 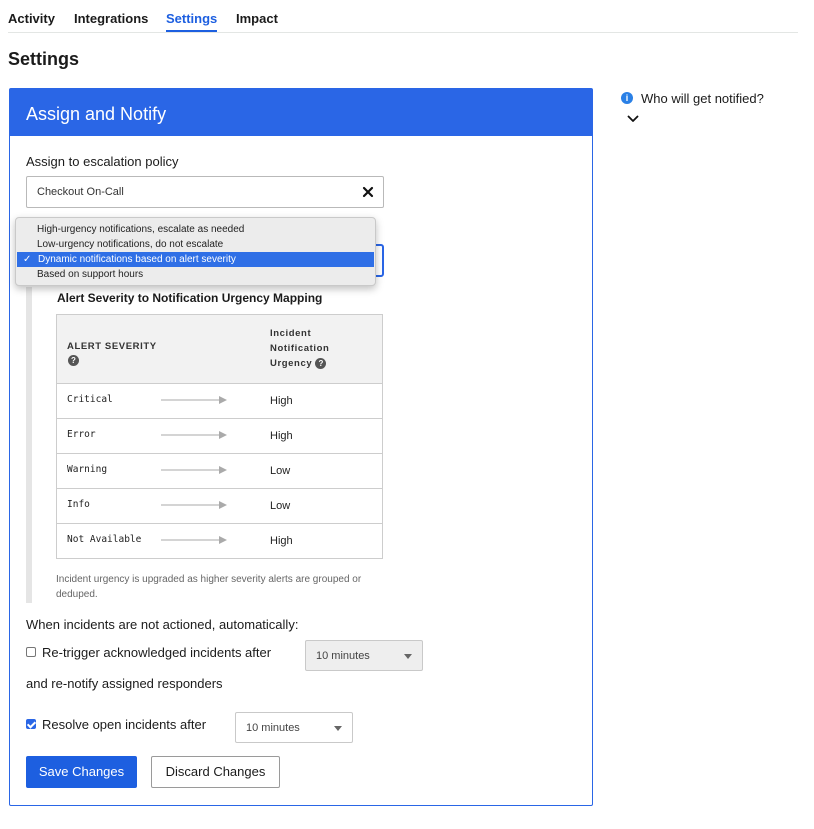 I want to click on info-icon: i, so click(x=627, y=98).